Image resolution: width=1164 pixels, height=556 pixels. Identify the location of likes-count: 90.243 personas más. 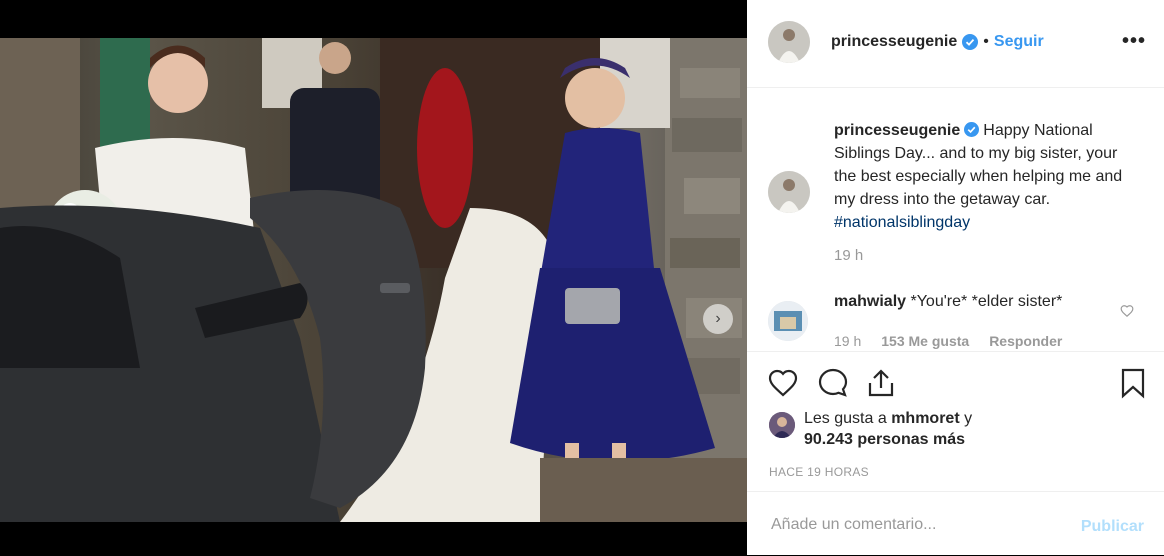
(884, 439).